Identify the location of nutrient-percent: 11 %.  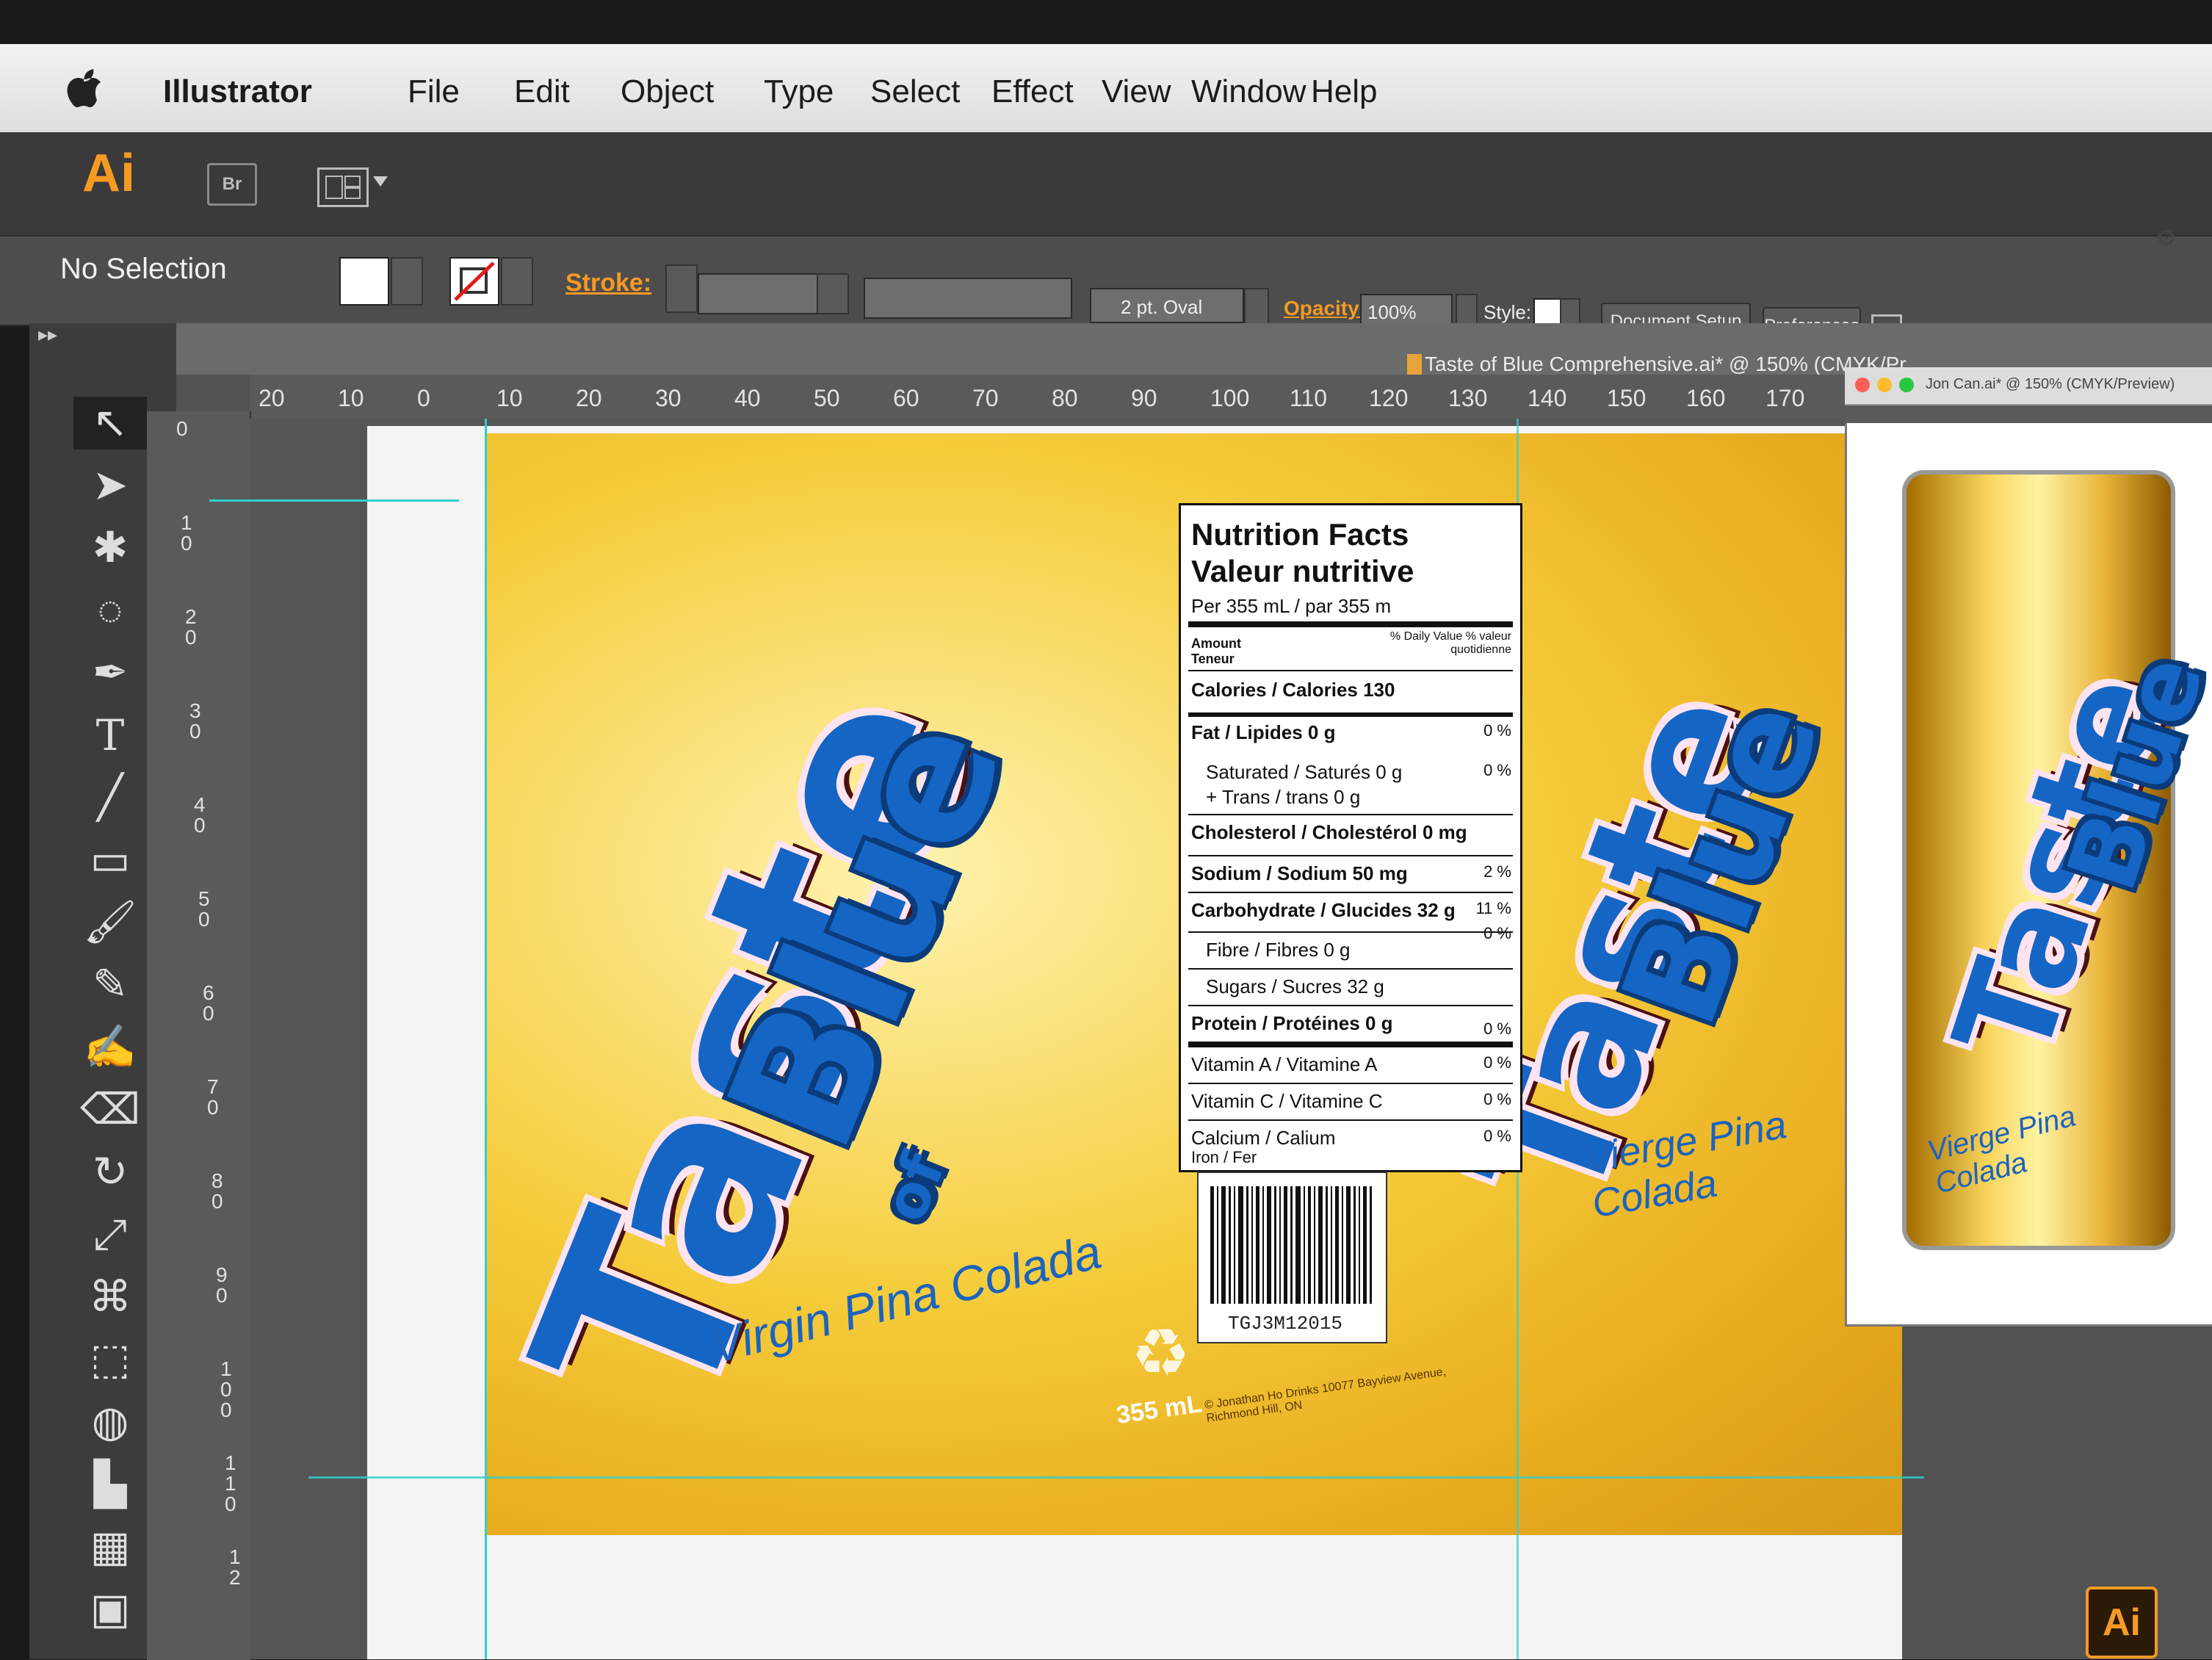
(1493, 908).